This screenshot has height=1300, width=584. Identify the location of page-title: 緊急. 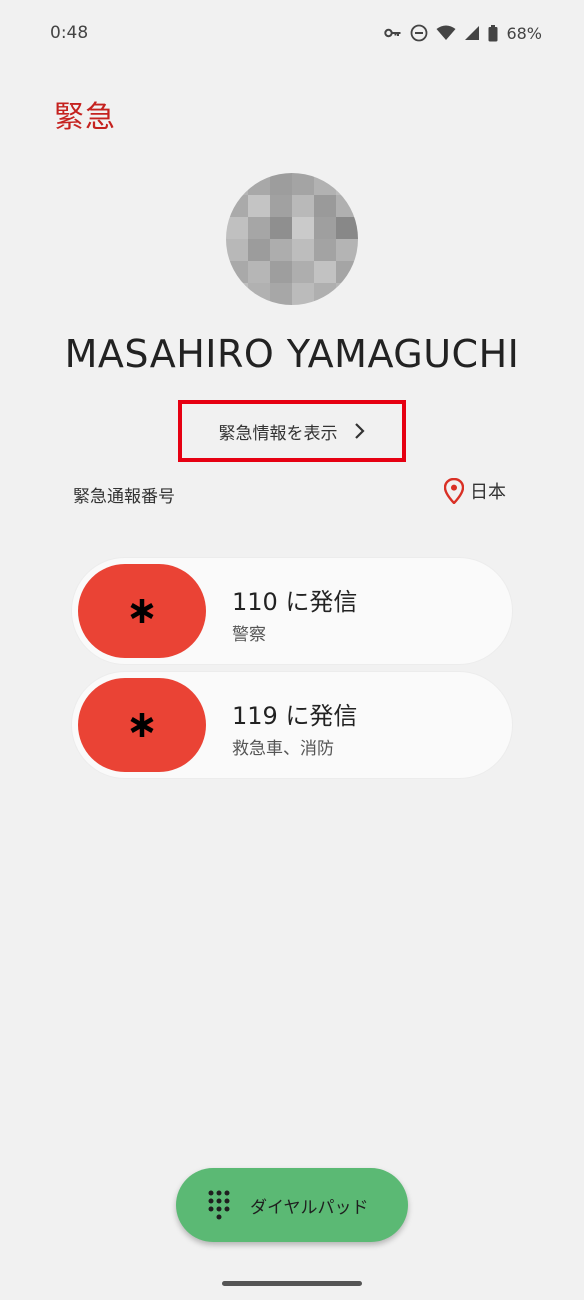
(85, 117).